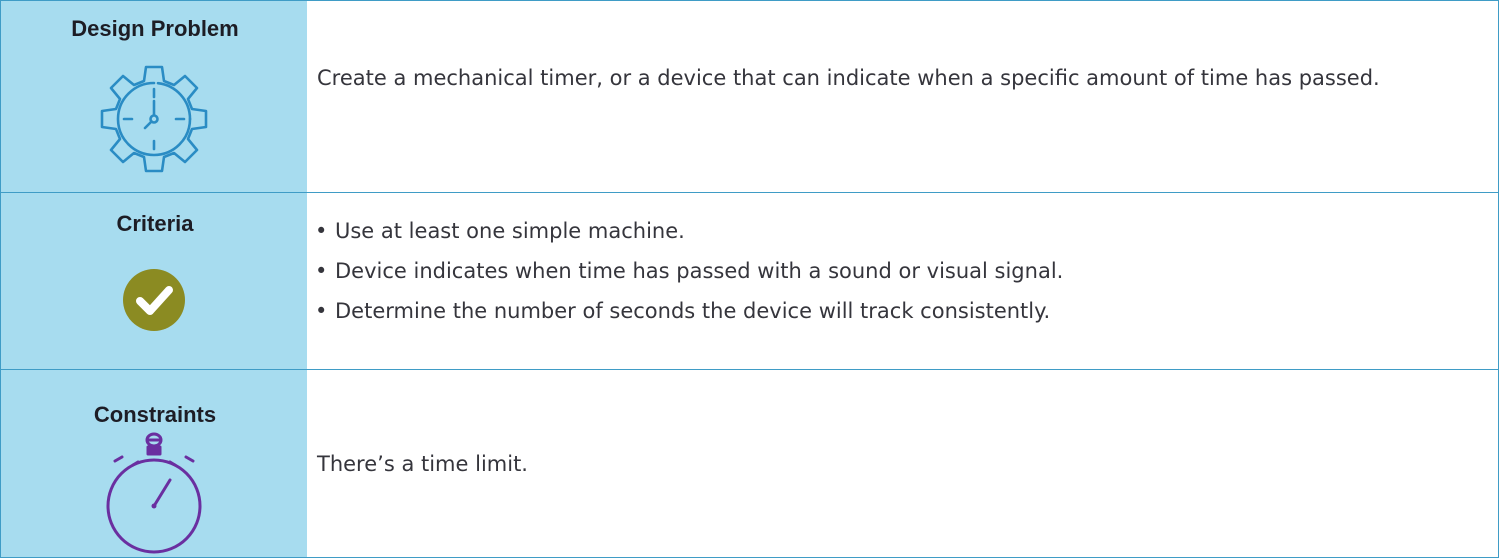 The width and height of the screenshot is (1499, 558). I want to click on constraints-text: There’s a time limit., so click(422, 464).